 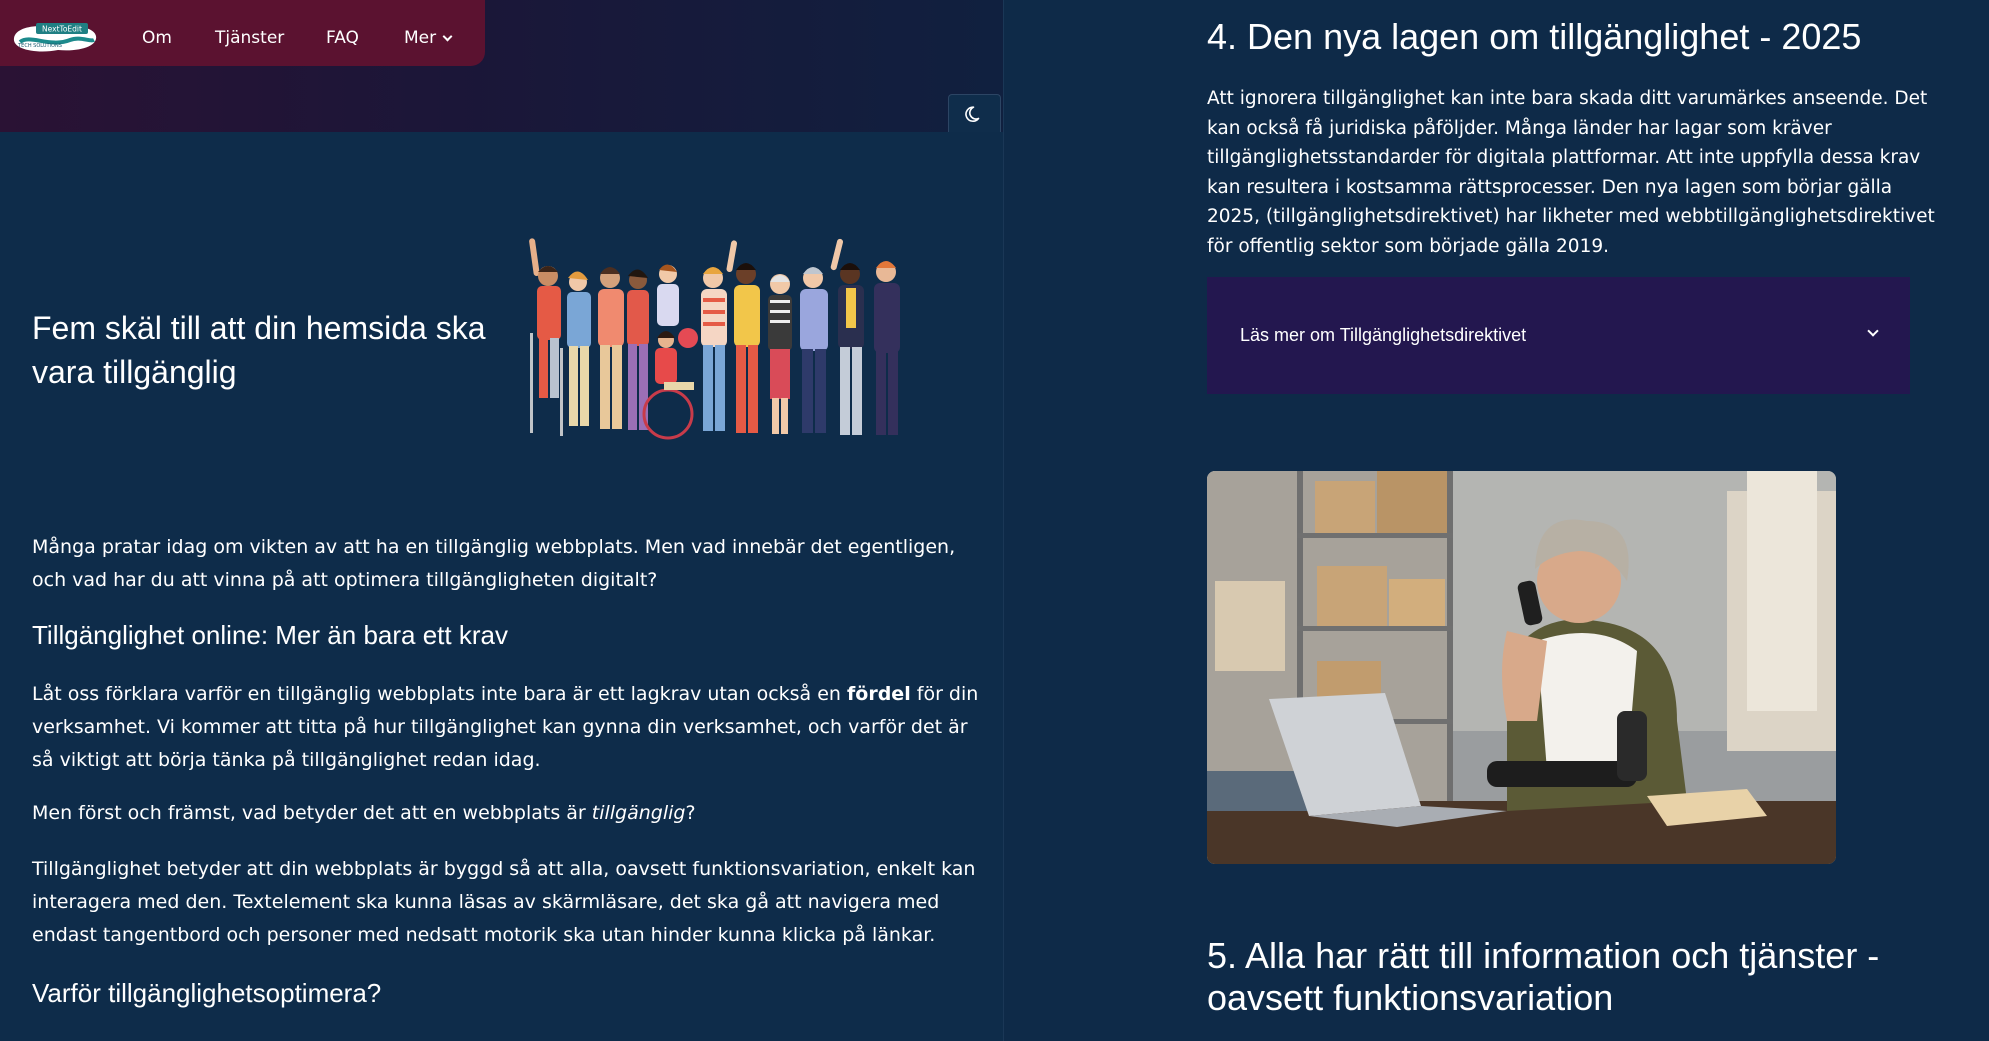 What do you see at coordinates (55, 38) in the screenshot?
I see `site-logo: NextToEdit TECH SOLUTIONS` at bounding box center [55, 38].